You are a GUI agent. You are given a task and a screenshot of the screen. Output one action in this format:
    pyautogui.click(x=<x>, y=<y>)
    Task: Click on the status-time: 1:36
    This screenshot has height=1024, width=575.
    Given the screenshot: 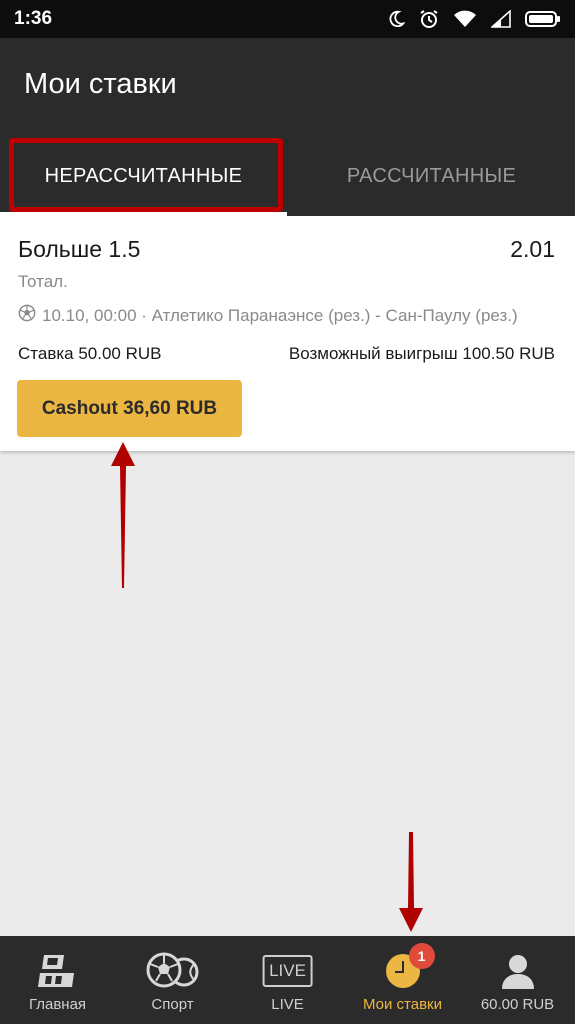 What is the action you would take?
    pyautogui.click(x=33, y=18)
    